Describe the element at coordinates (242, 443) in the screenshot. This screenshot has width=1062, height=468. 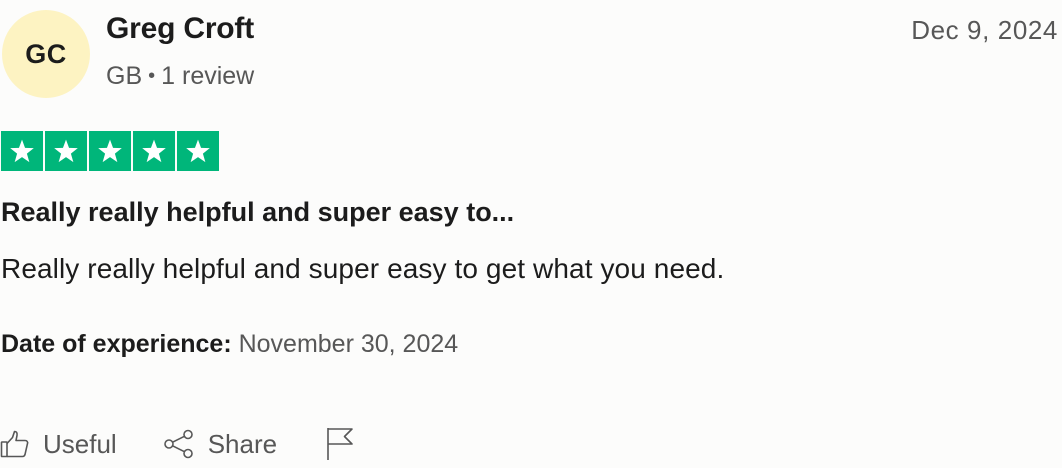
I see `share-label: Share` at that location.